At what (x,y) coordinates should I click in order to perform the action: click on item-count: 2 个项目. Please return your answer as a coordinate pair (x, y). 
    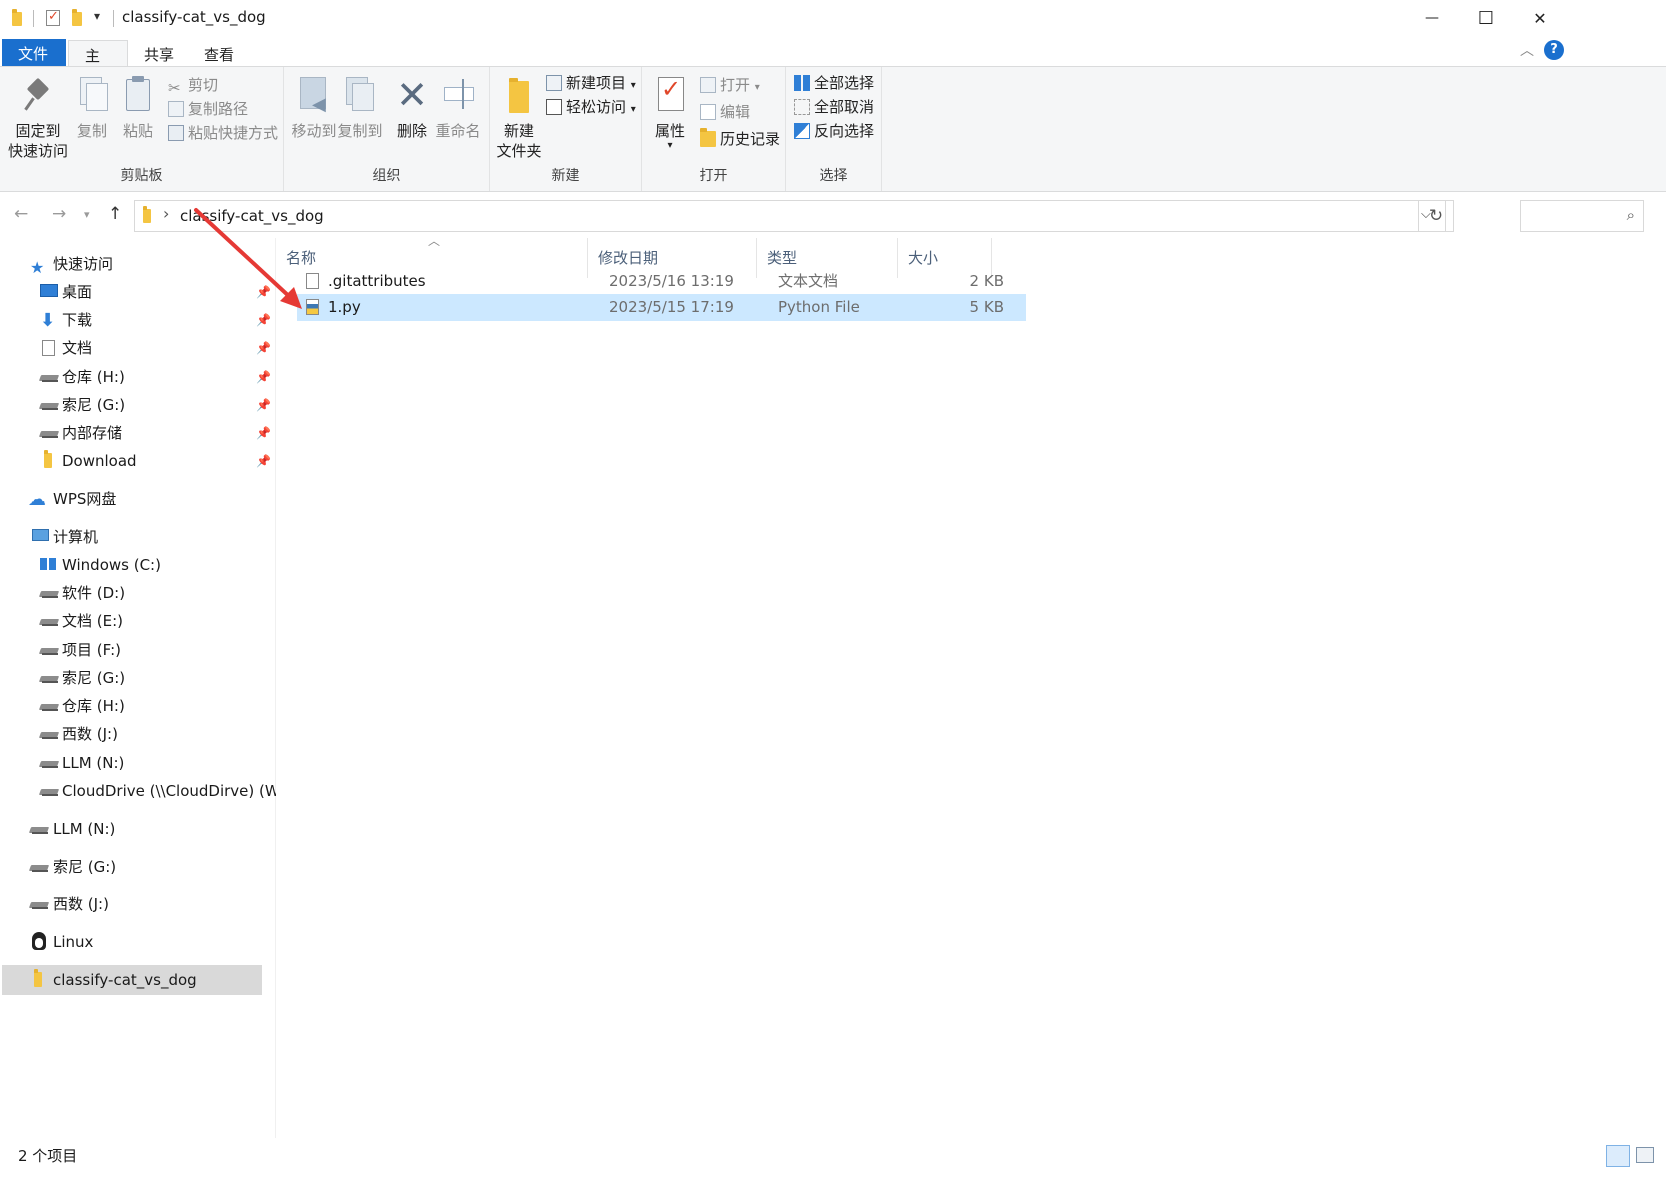
    Looking at the image, I should click on (48, 1156).